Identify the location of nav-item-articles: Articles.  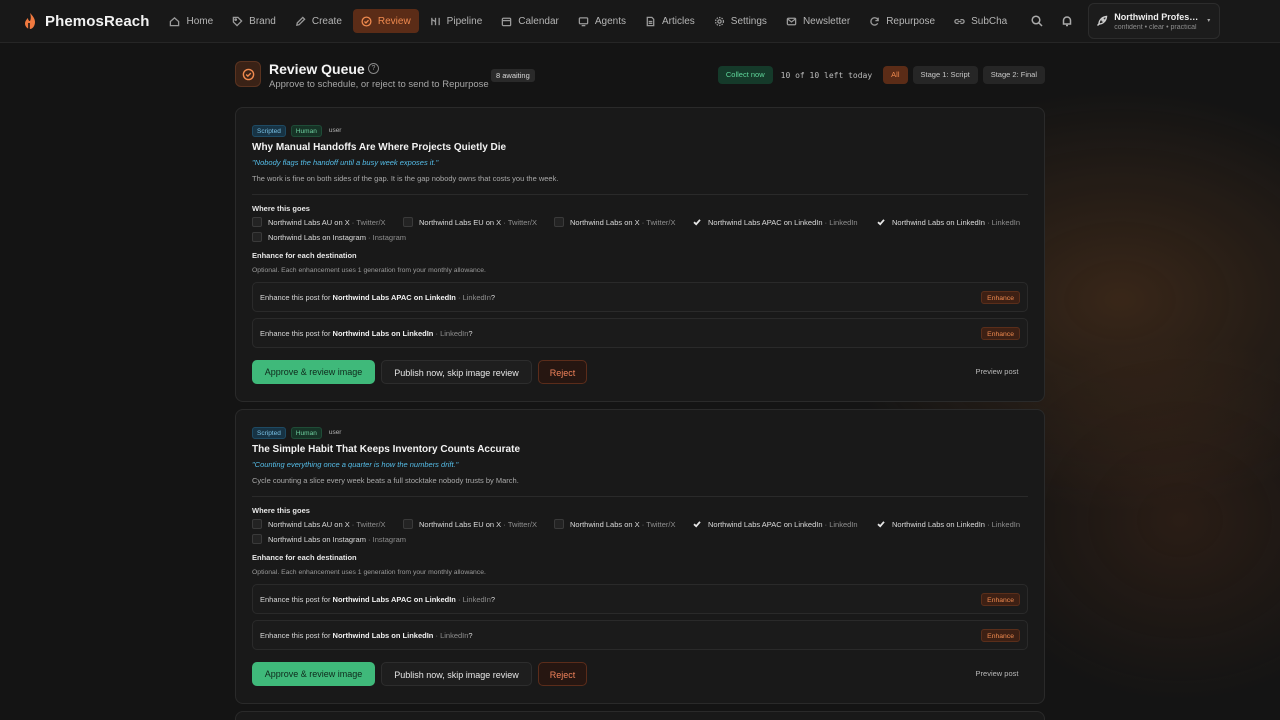
(670, 21).